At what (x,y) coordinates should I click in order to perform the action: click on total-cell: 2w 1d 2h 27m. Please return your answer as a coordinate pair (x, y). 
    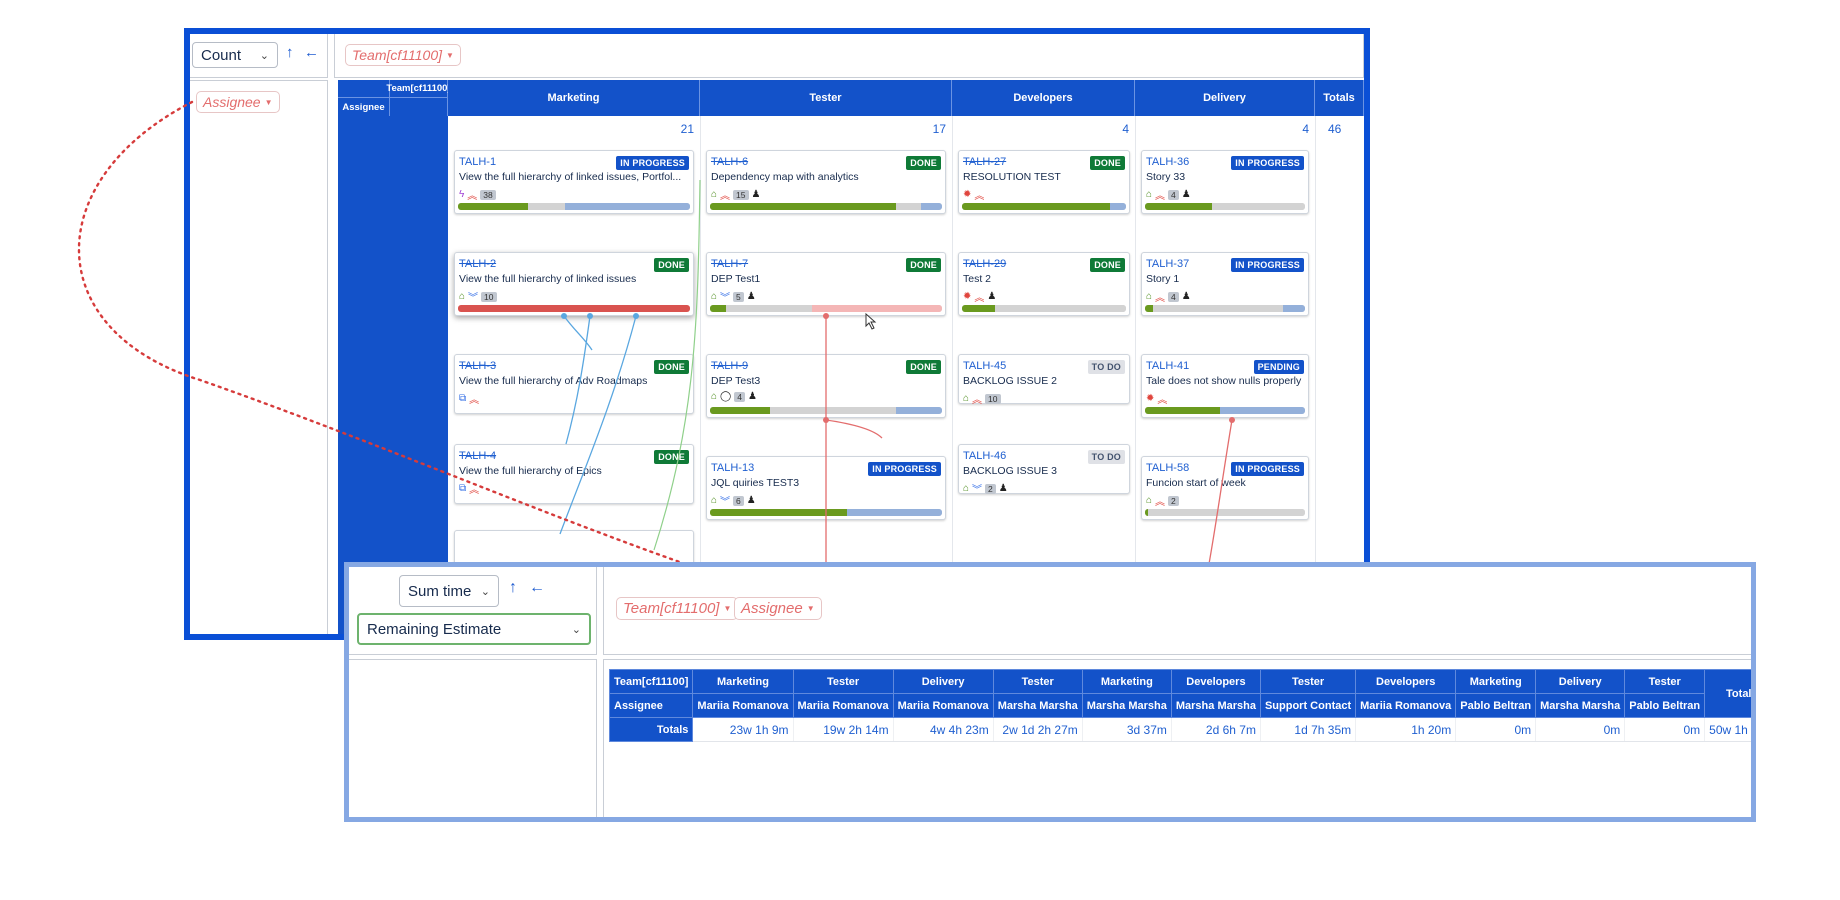
    Looking at the image, I should click on (1038, 729).